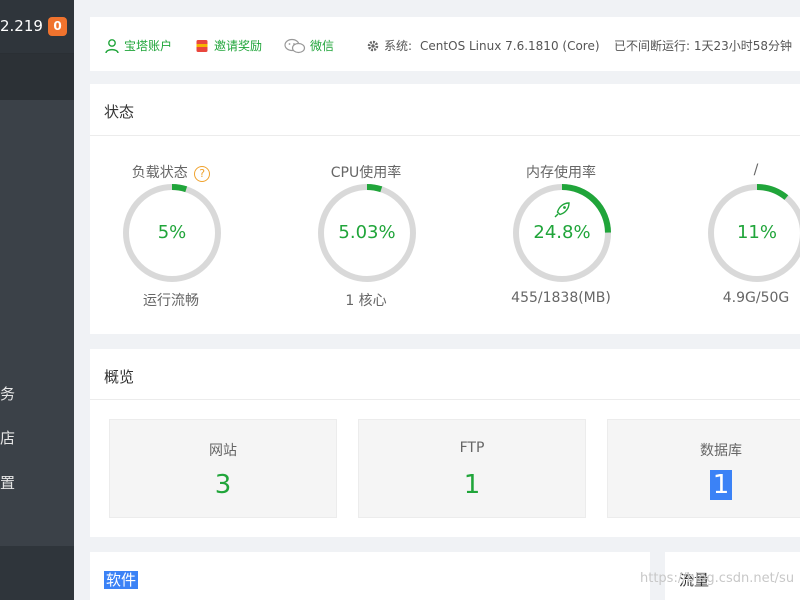 This screenshot has width=800, height=600. What do you see at coordinates (309, 45) in the screenshot?
I see `wechat-link: 微信` at bounding box center [309, 45].